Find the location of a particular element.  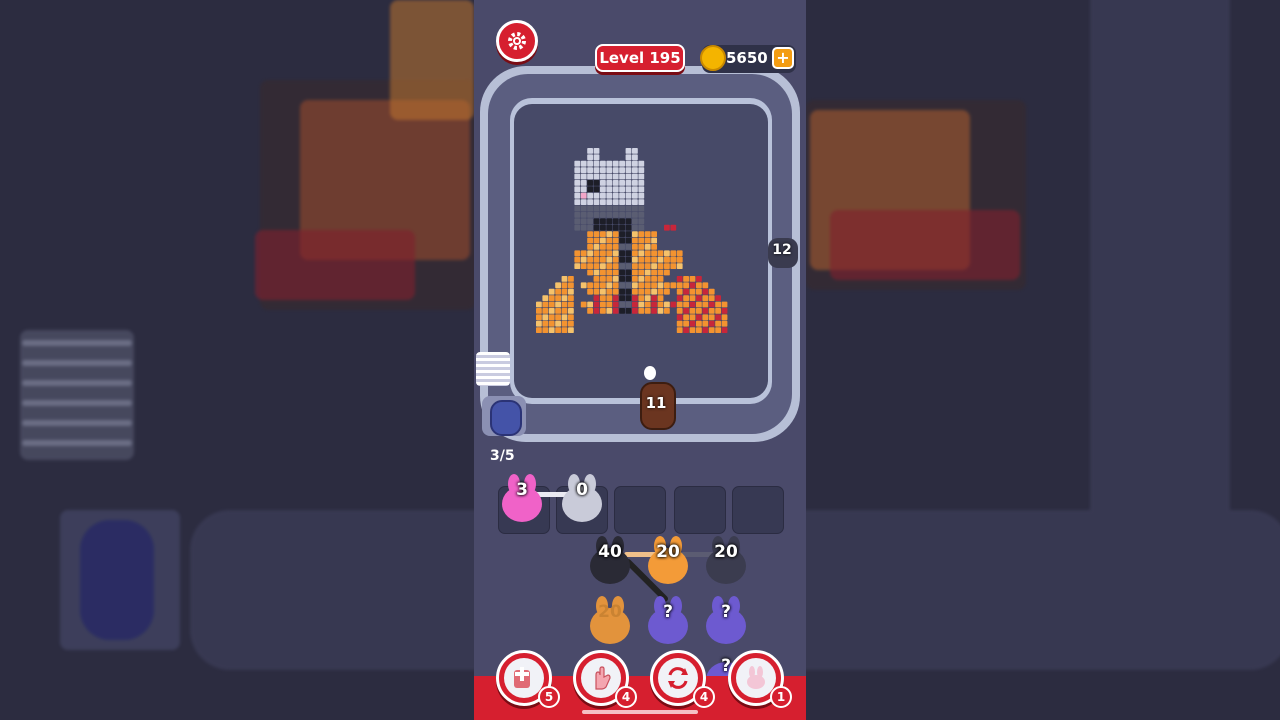

hand-icon is located at coordinates (603, 678).